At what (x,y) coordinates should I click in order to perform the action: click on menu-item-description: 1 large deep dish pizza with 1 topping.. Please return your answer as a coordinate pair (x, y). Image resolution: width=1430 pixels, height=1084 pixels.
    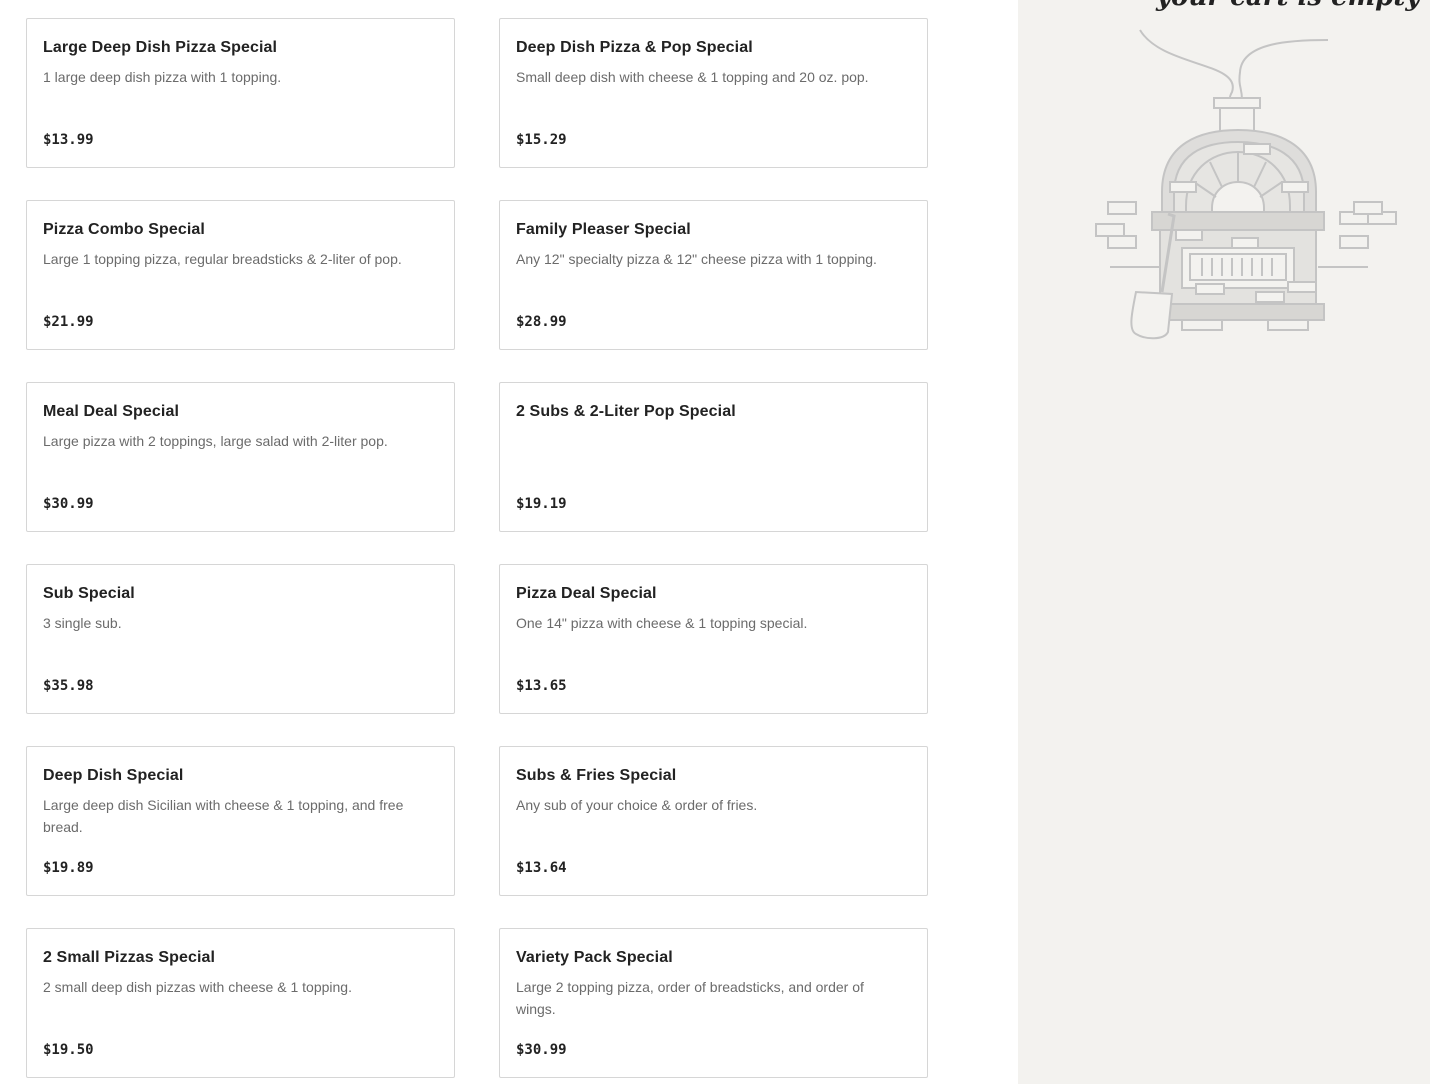
    Looking at the image, I should click on (162, 77).